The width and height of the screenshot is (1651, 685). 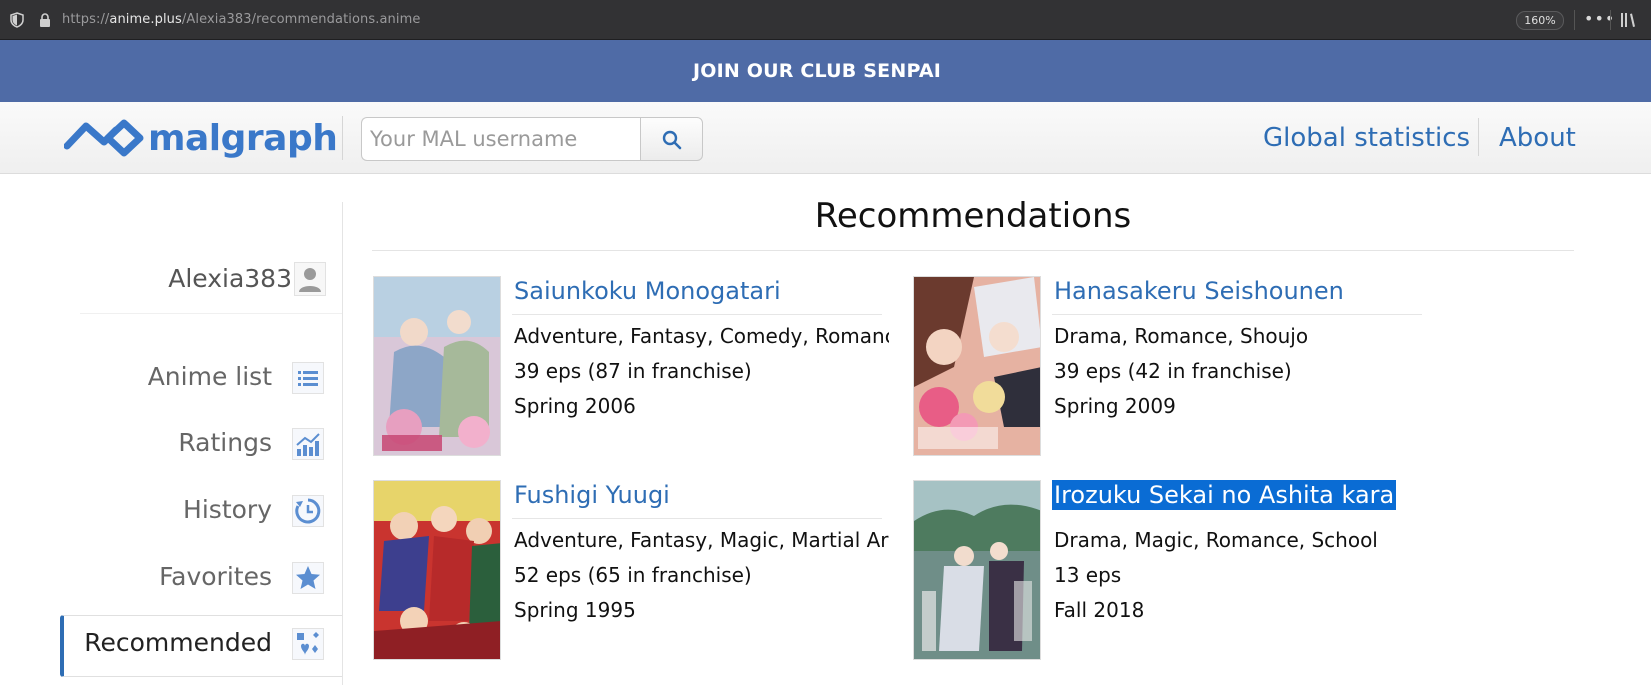 I want to click on nav-global-statistics: Global statistics, so click(x=1366, y=138).